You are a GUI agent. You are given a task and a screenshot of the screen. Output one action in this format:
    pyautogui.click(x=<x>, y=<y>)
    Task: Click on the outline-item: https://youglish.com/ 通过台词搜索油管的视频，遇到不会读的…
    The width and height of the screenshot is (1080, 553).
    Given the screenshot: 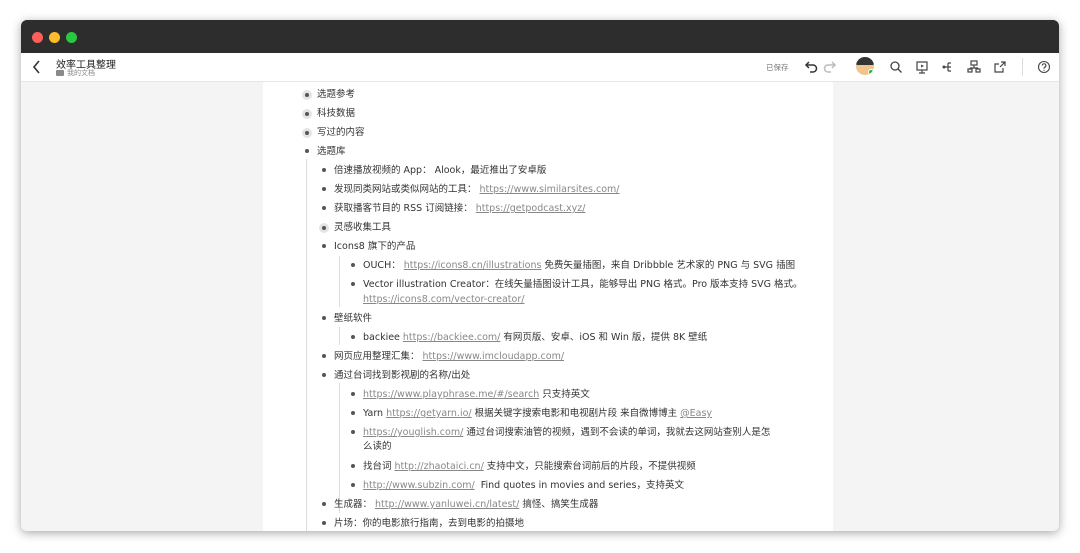 What is the action you would take?
    pyautogui.click(x=565, y=432)
    